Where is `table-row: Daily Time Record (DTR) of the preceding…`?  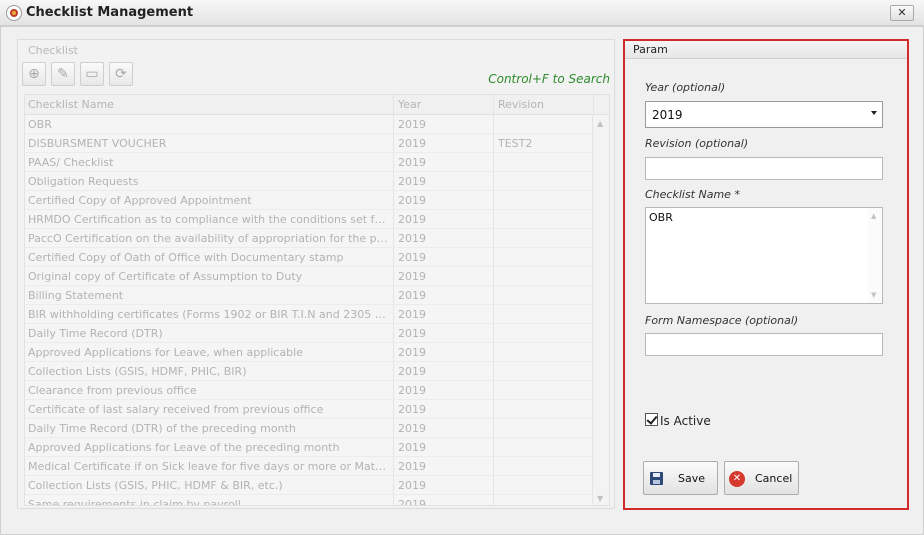 table-row: Daily Time Record (DTR) of the preceding… is located at coordinates (309, 428).